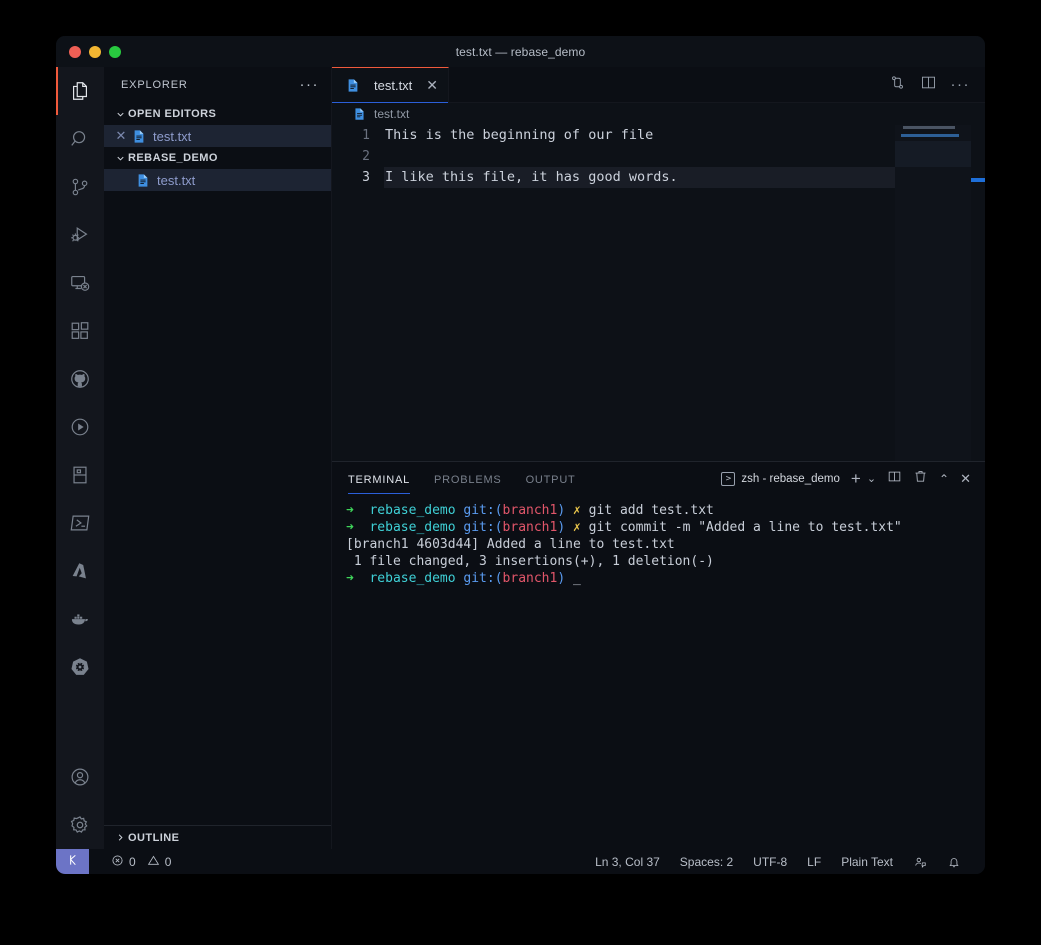 The height and width of the screenshot is (945, 1041). I want to click on code-line: 2, so click(658, 156).